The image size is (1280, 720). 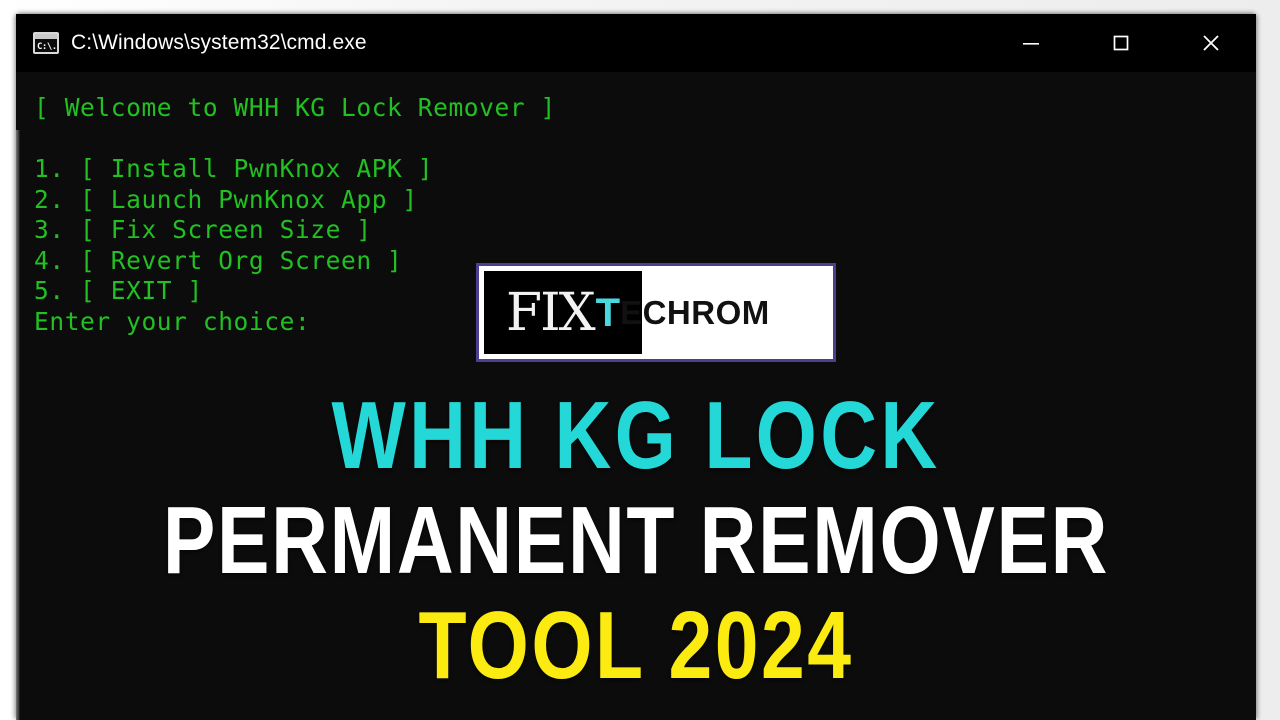 What do you see at coordinates (636, 43) in the screenshot?
I see `title-bar: C:\. C:\Windows\system32\cmd.exe` at bounding box center [636, 43].